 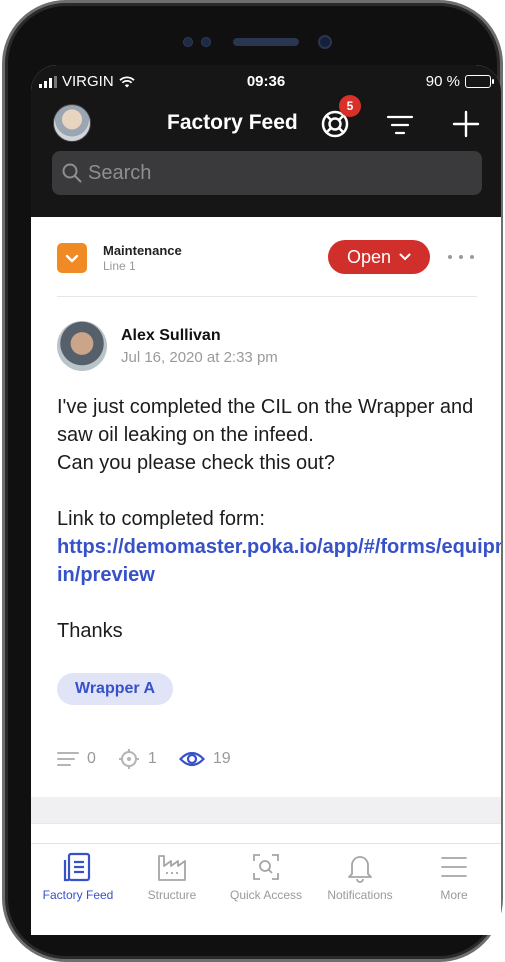 I want to click on tab-notifications: Notifications, so click(x=360, y=880).